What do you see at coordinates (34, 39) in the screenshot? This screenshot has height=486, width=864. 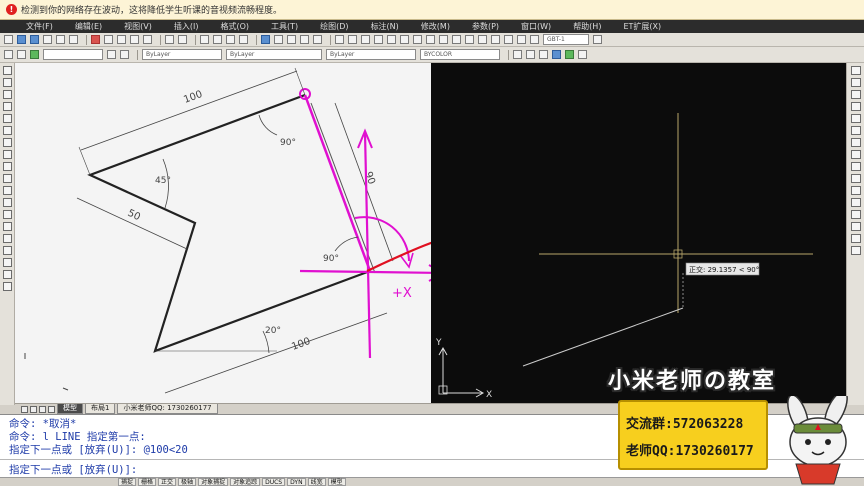 I see `save-icon` at bounding box center [34, 39].